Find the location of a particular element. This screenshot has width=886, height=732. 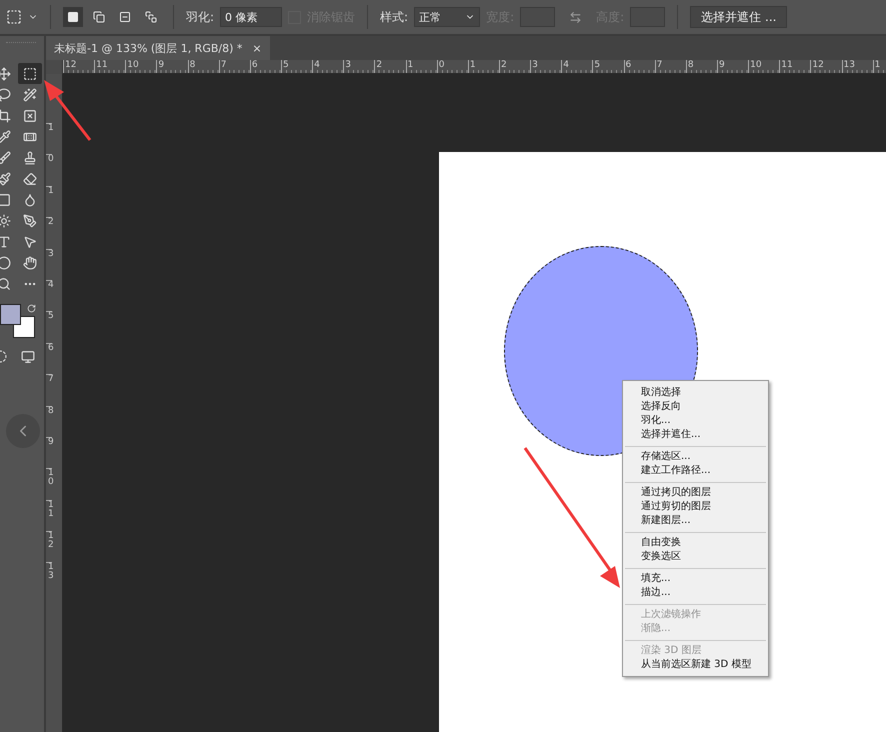

feather-field: 0 像素 is located at coordinates (251, 17).